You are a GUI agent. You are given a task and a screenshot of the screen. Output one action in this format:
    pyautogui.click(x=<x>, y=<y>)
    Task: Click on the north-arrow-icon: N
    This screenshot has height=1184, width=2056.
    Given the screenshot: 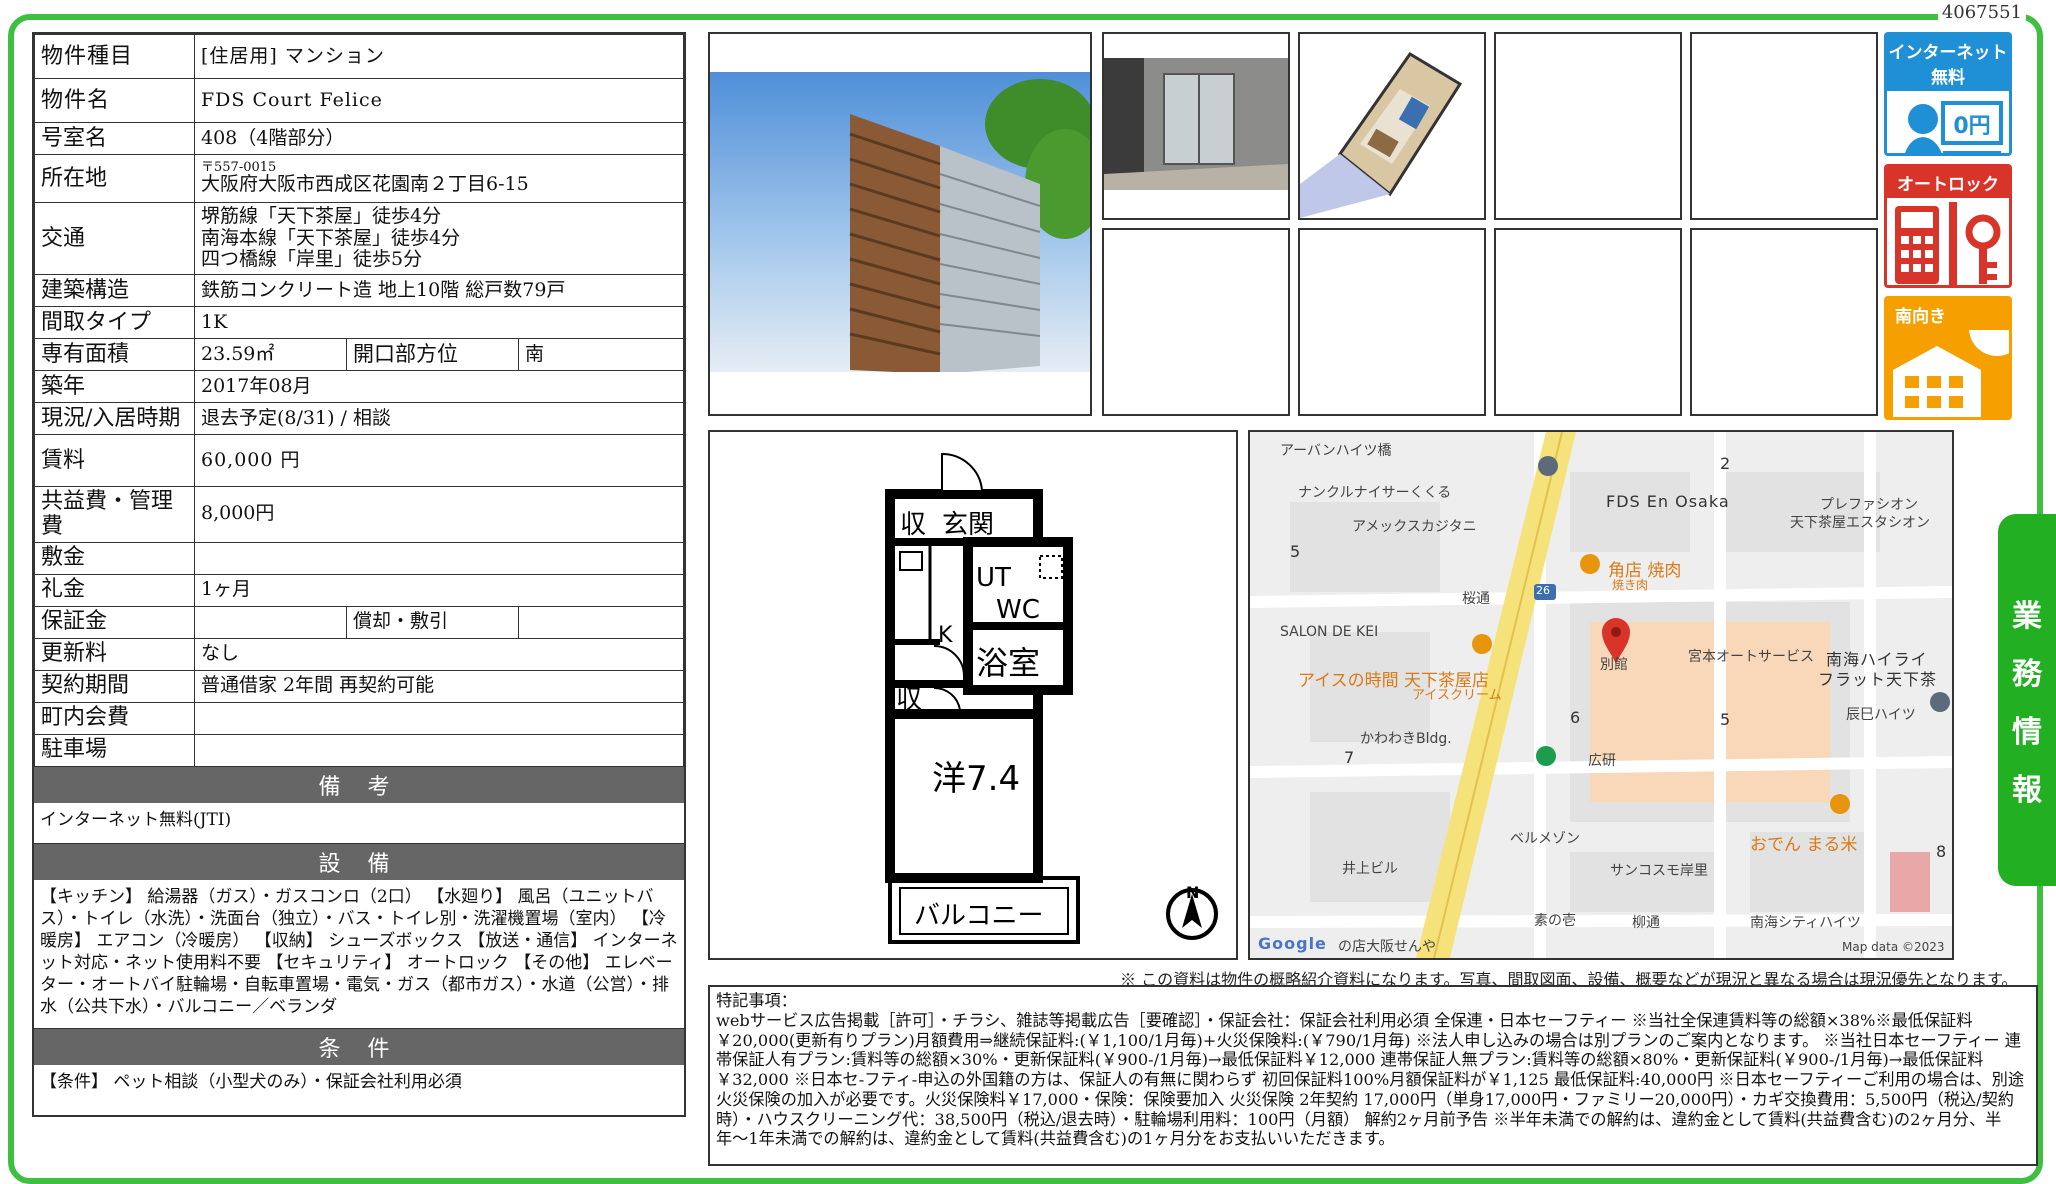 What is the action you would take?
    pyautogui.click(x=1192, y=892)
    